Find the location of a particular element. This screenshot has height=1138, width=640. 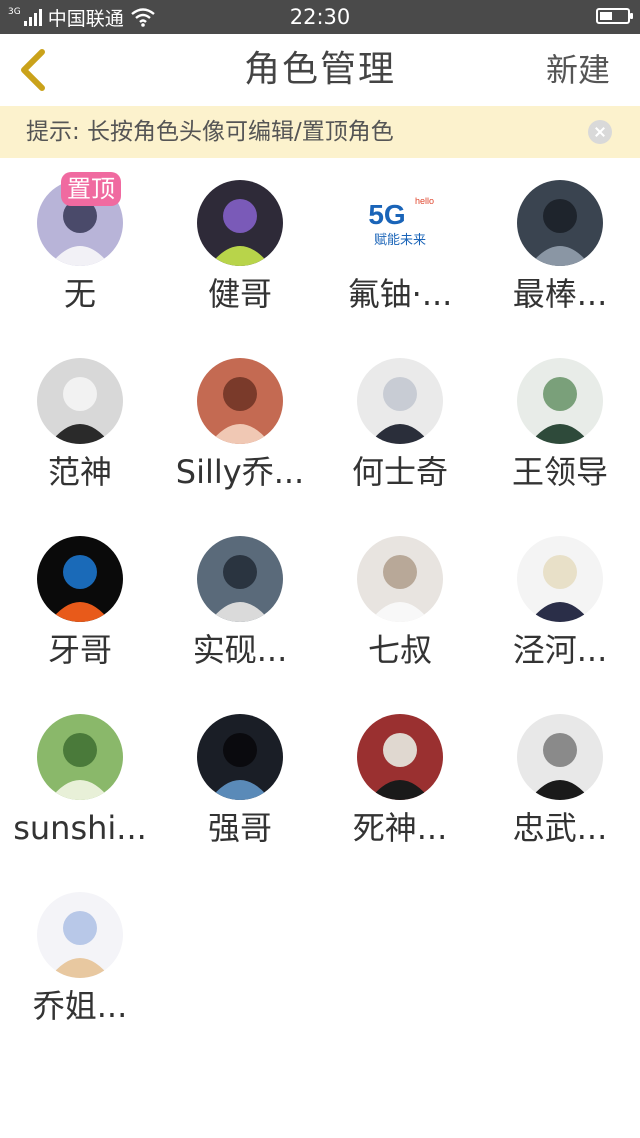

role-item: 置顶无 is located at coordinates (80, 247).